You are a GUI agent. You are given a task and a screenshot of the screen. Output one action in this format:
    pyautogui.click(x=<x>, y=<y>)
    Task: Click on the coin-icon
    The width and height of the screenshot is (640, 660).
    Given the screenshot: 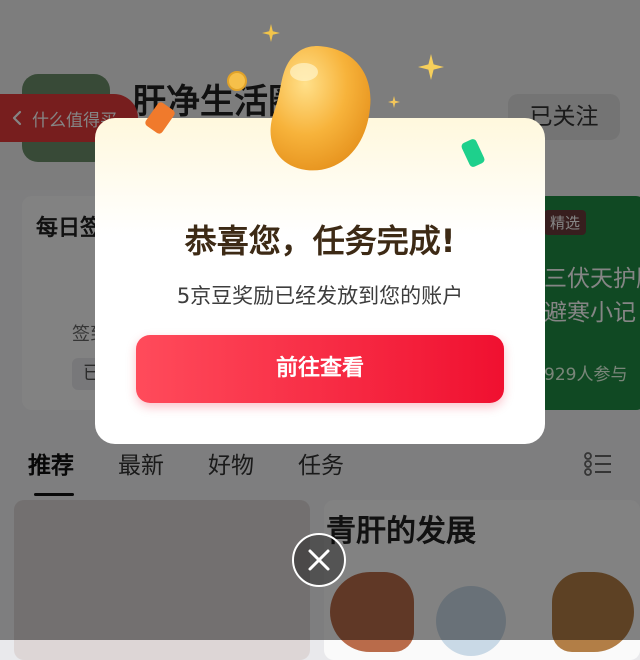 What is the action you would take?
    pyautogui.click(x=237, y=81)
    